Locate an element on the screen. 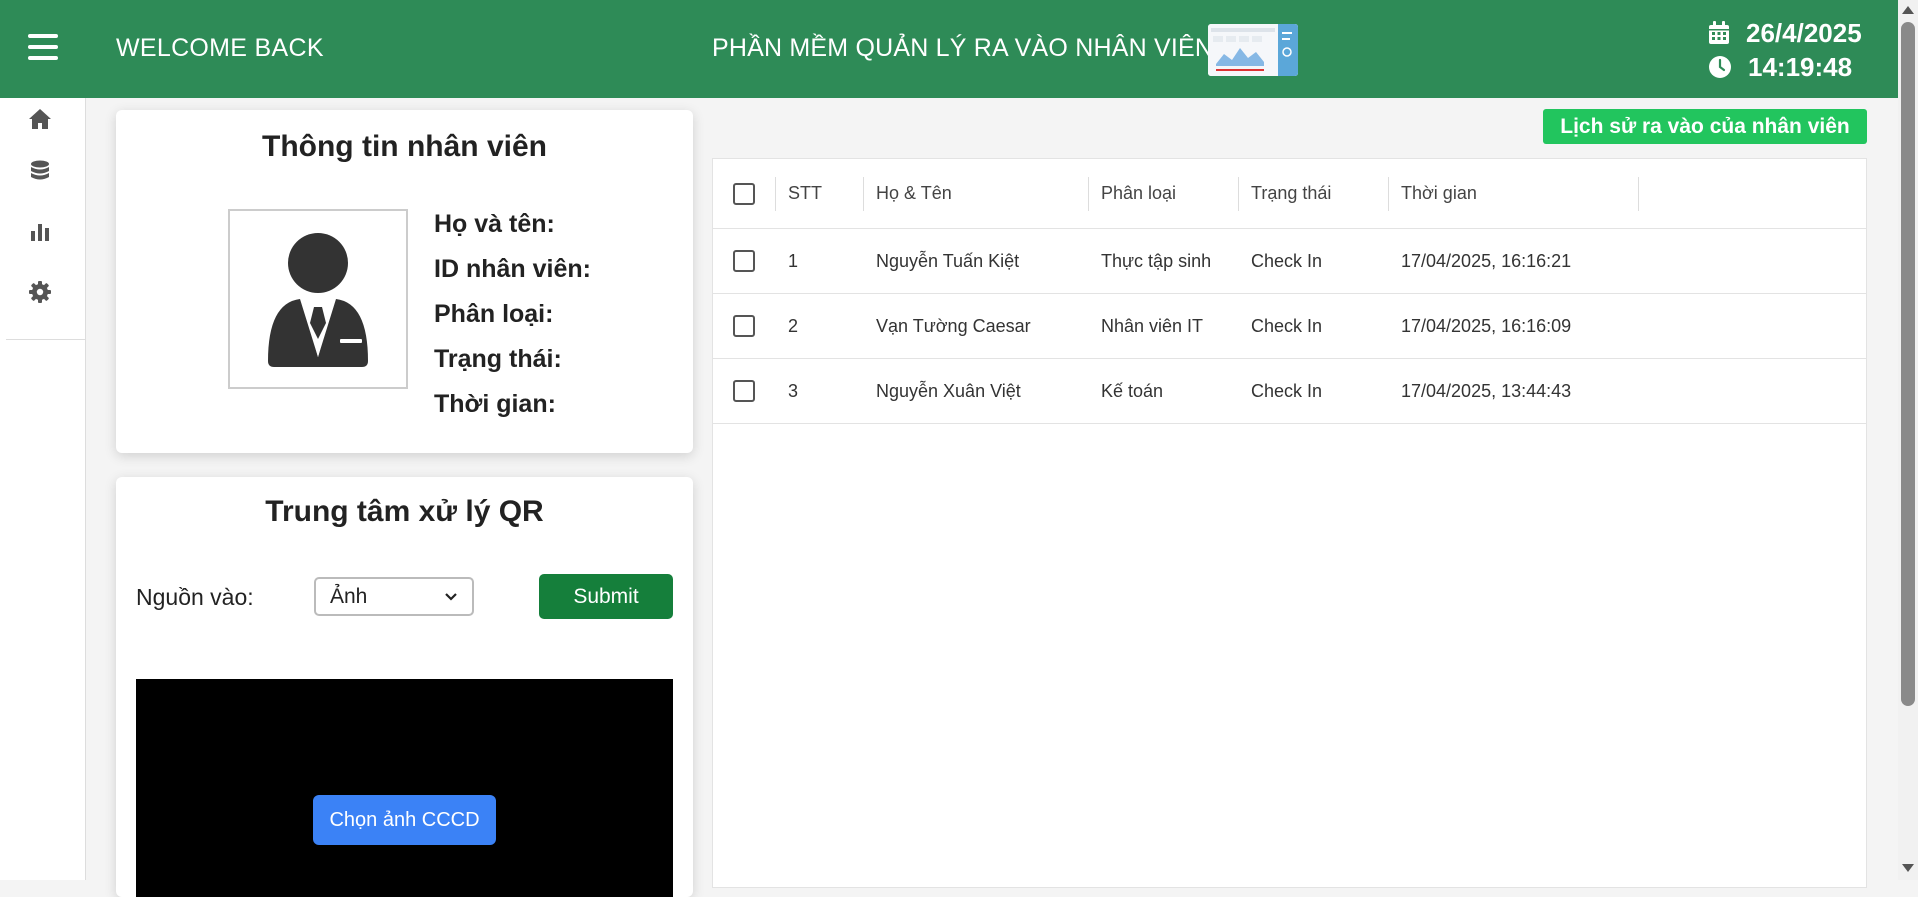 The image size is (1918, 897). datetime-display: 26/4/2025 14:19:48 is located at coordinates (1785, 50).